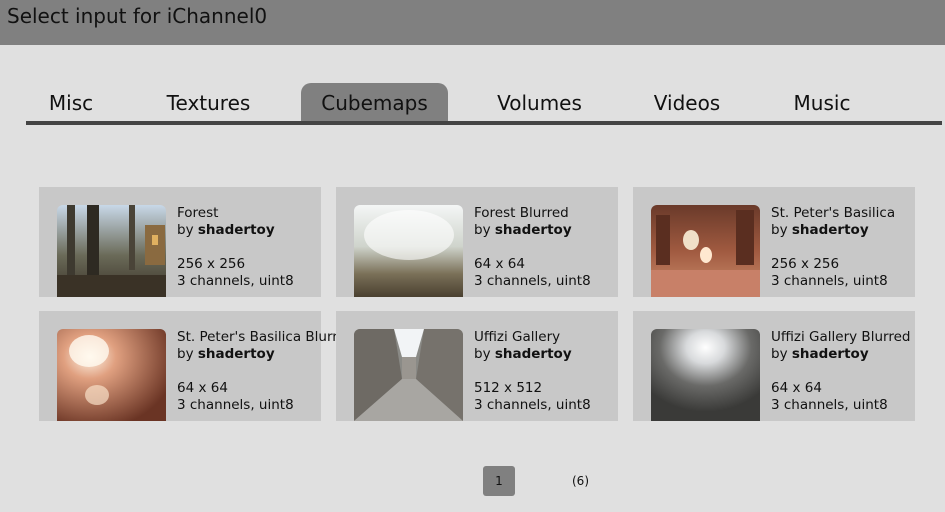  What do you see at coordinates (705, 251) in the screenshot?
I see `st-peters-thumbnail` at bounding box center [705, 251].